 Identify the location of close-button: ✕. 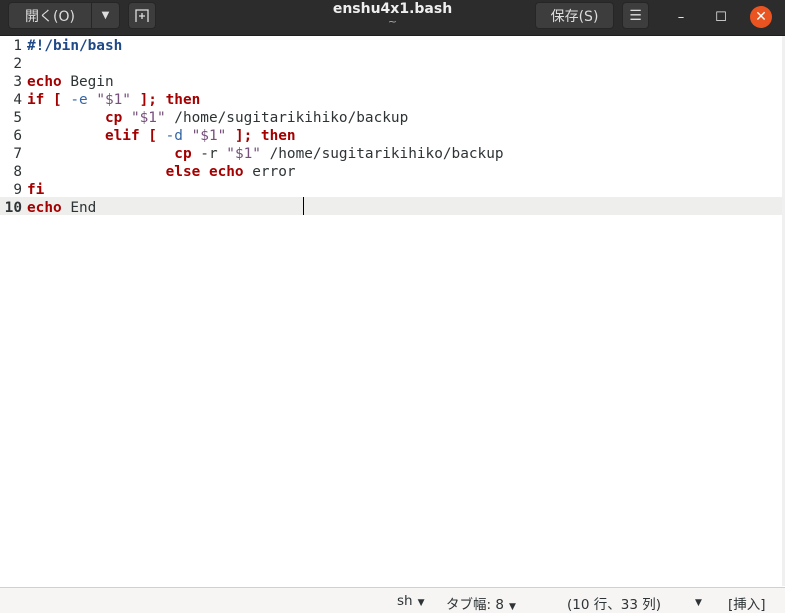
(761, 17).